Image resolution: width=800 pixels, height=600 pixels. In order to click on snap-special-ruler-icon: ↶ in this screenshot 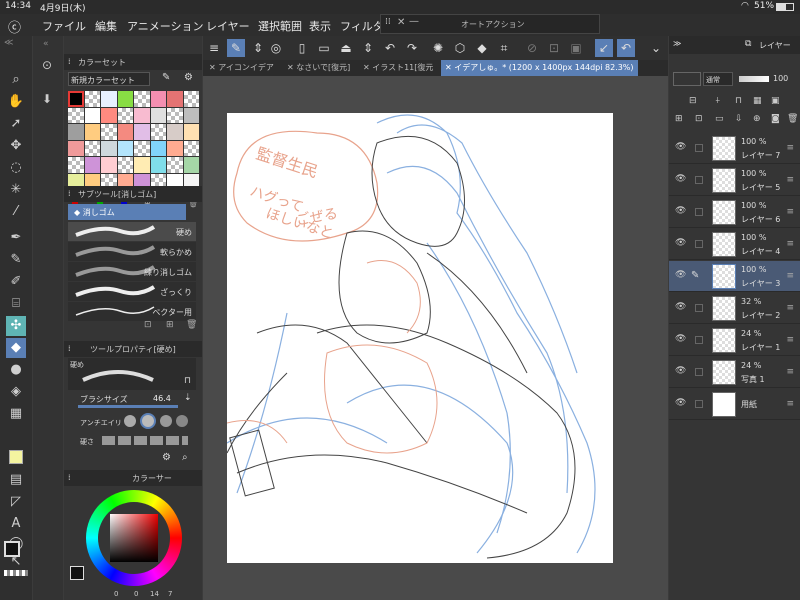, I will do `click(626, 48)`.